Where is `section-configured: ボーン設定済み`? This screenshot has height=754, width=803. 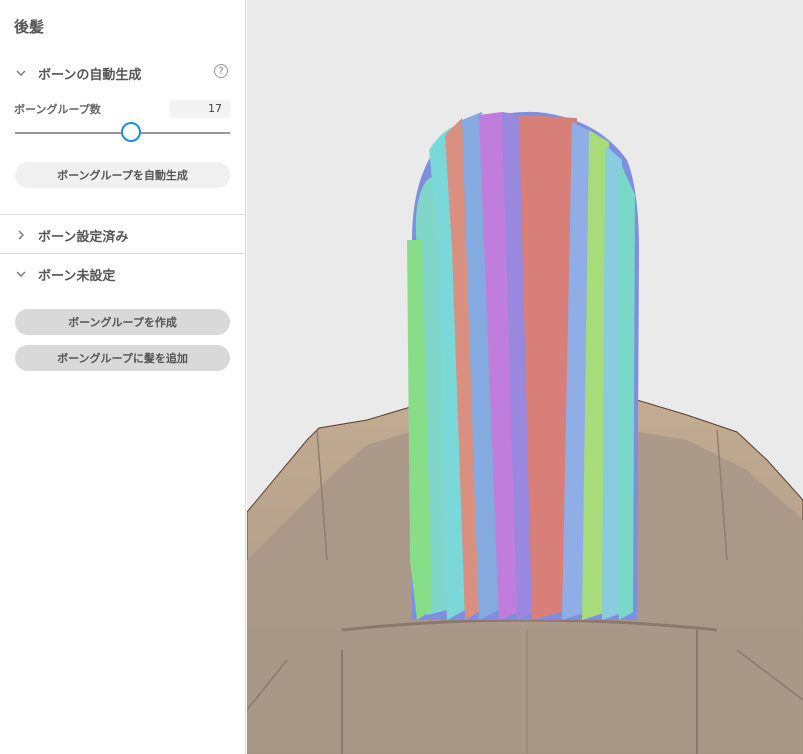 section-configured: ボーン設定済み is located at coordinates (122, 235).